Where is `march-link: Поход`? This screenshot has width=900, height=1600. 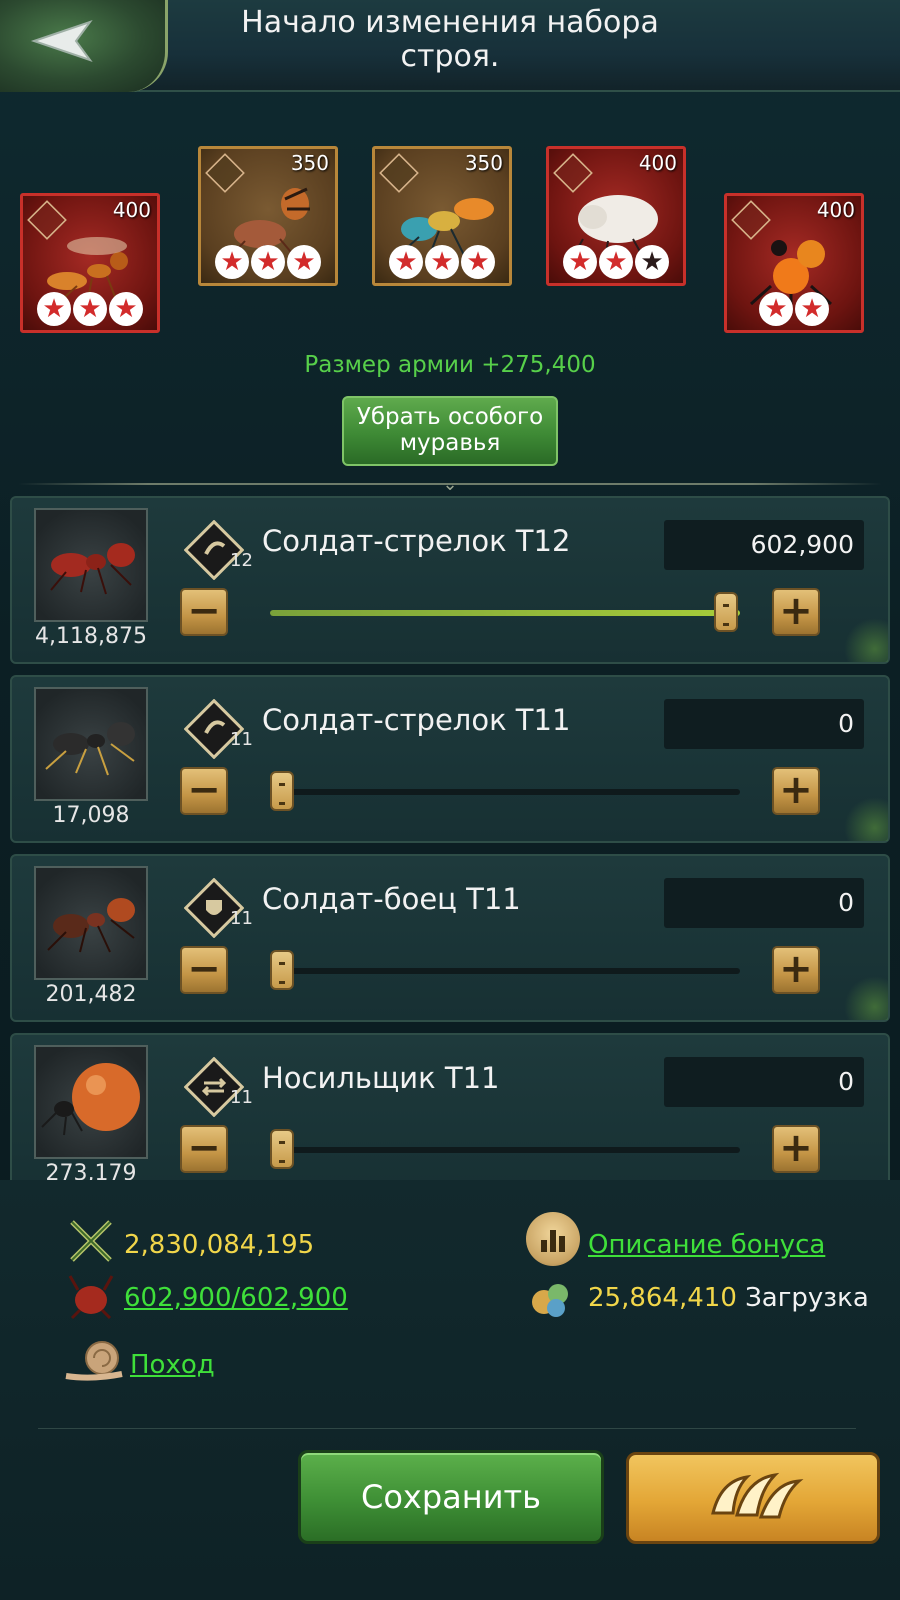
march-link: Поход is located at coordinates (172, 1365).